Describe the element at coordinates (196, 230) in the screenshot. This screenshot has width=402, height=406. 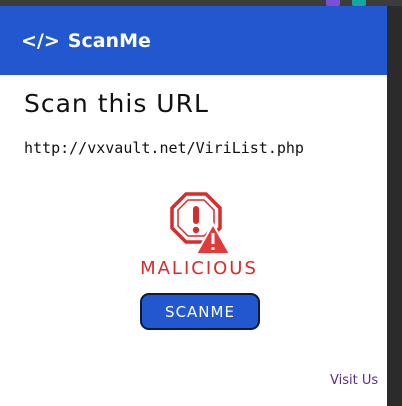
I see `exclamation-dot` at that location.